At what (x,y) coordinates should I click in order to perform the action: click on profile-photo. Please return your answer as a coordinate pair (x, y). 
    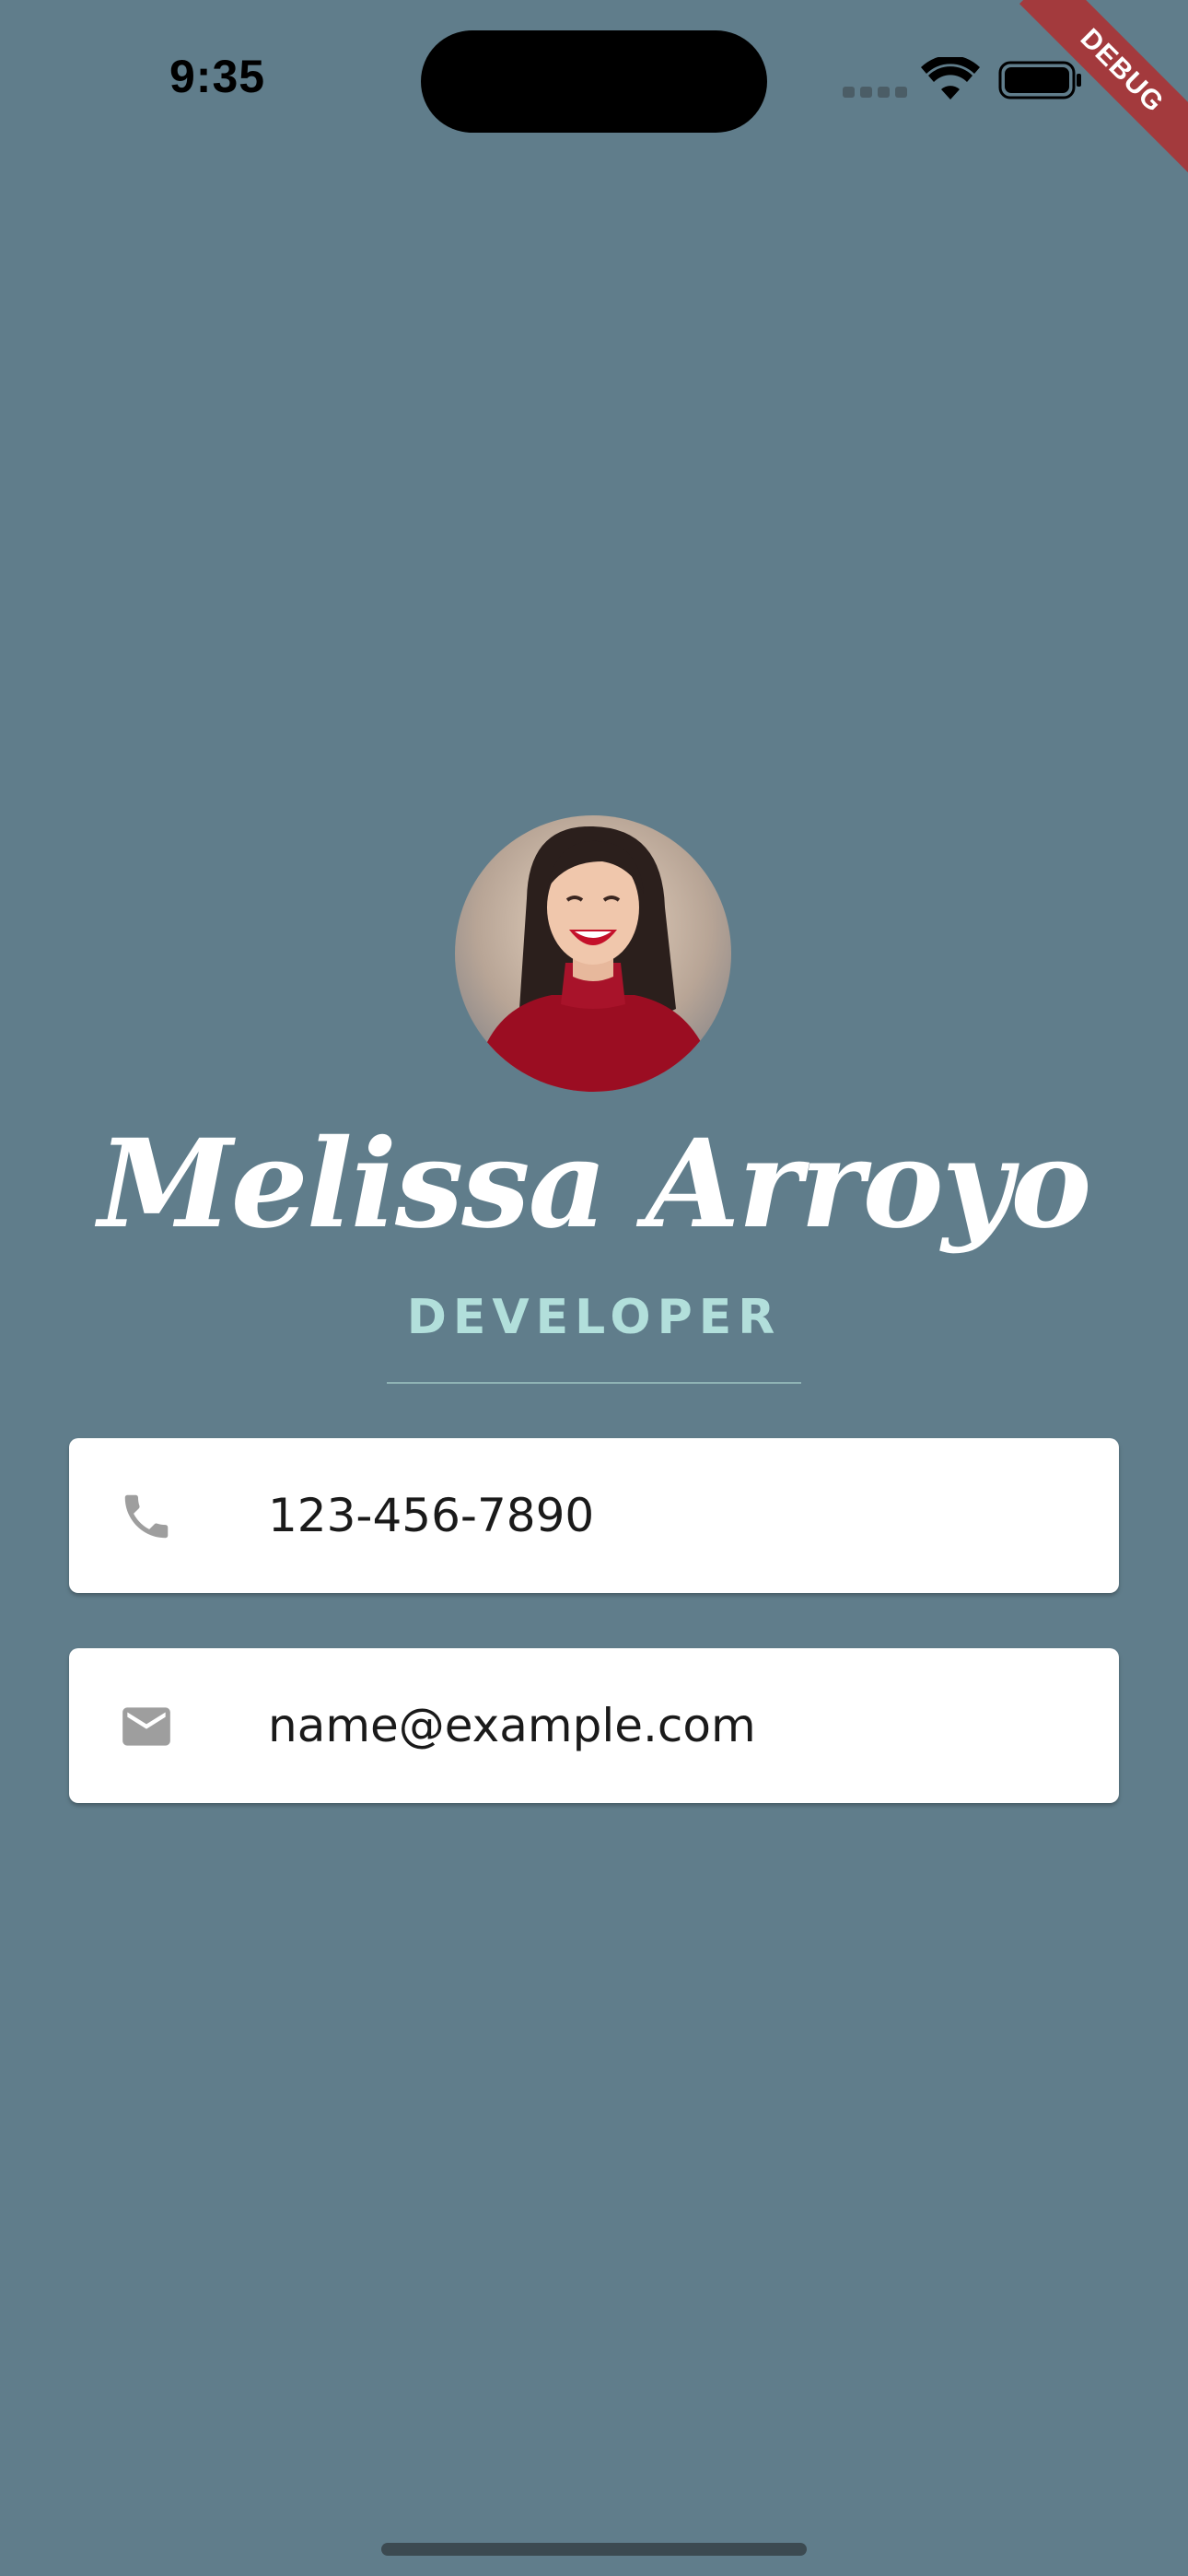
    Looking at the image, I should click on (593, 953).